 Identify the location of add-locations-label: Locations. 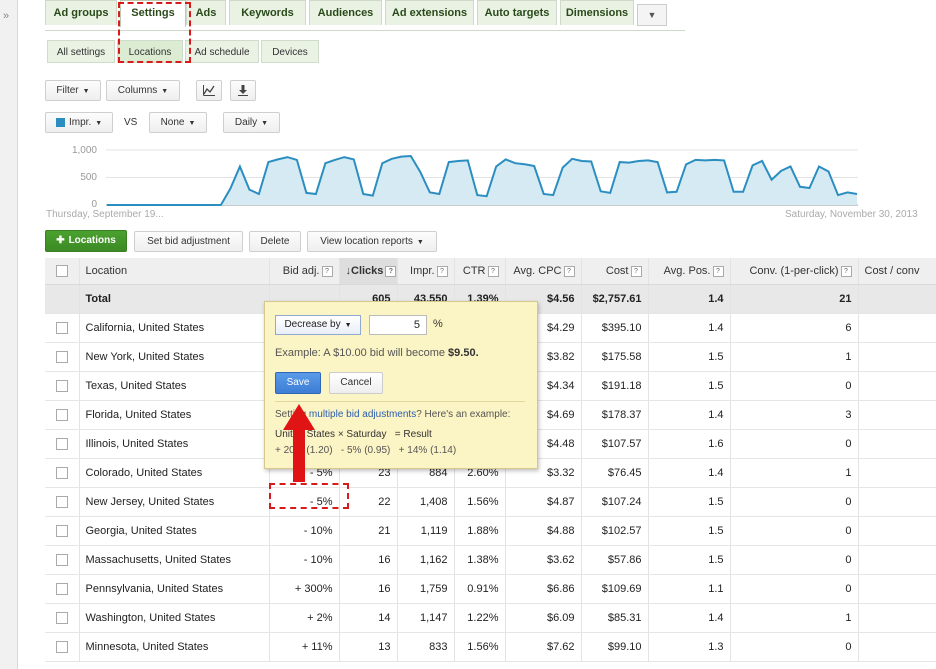
(92, 240).